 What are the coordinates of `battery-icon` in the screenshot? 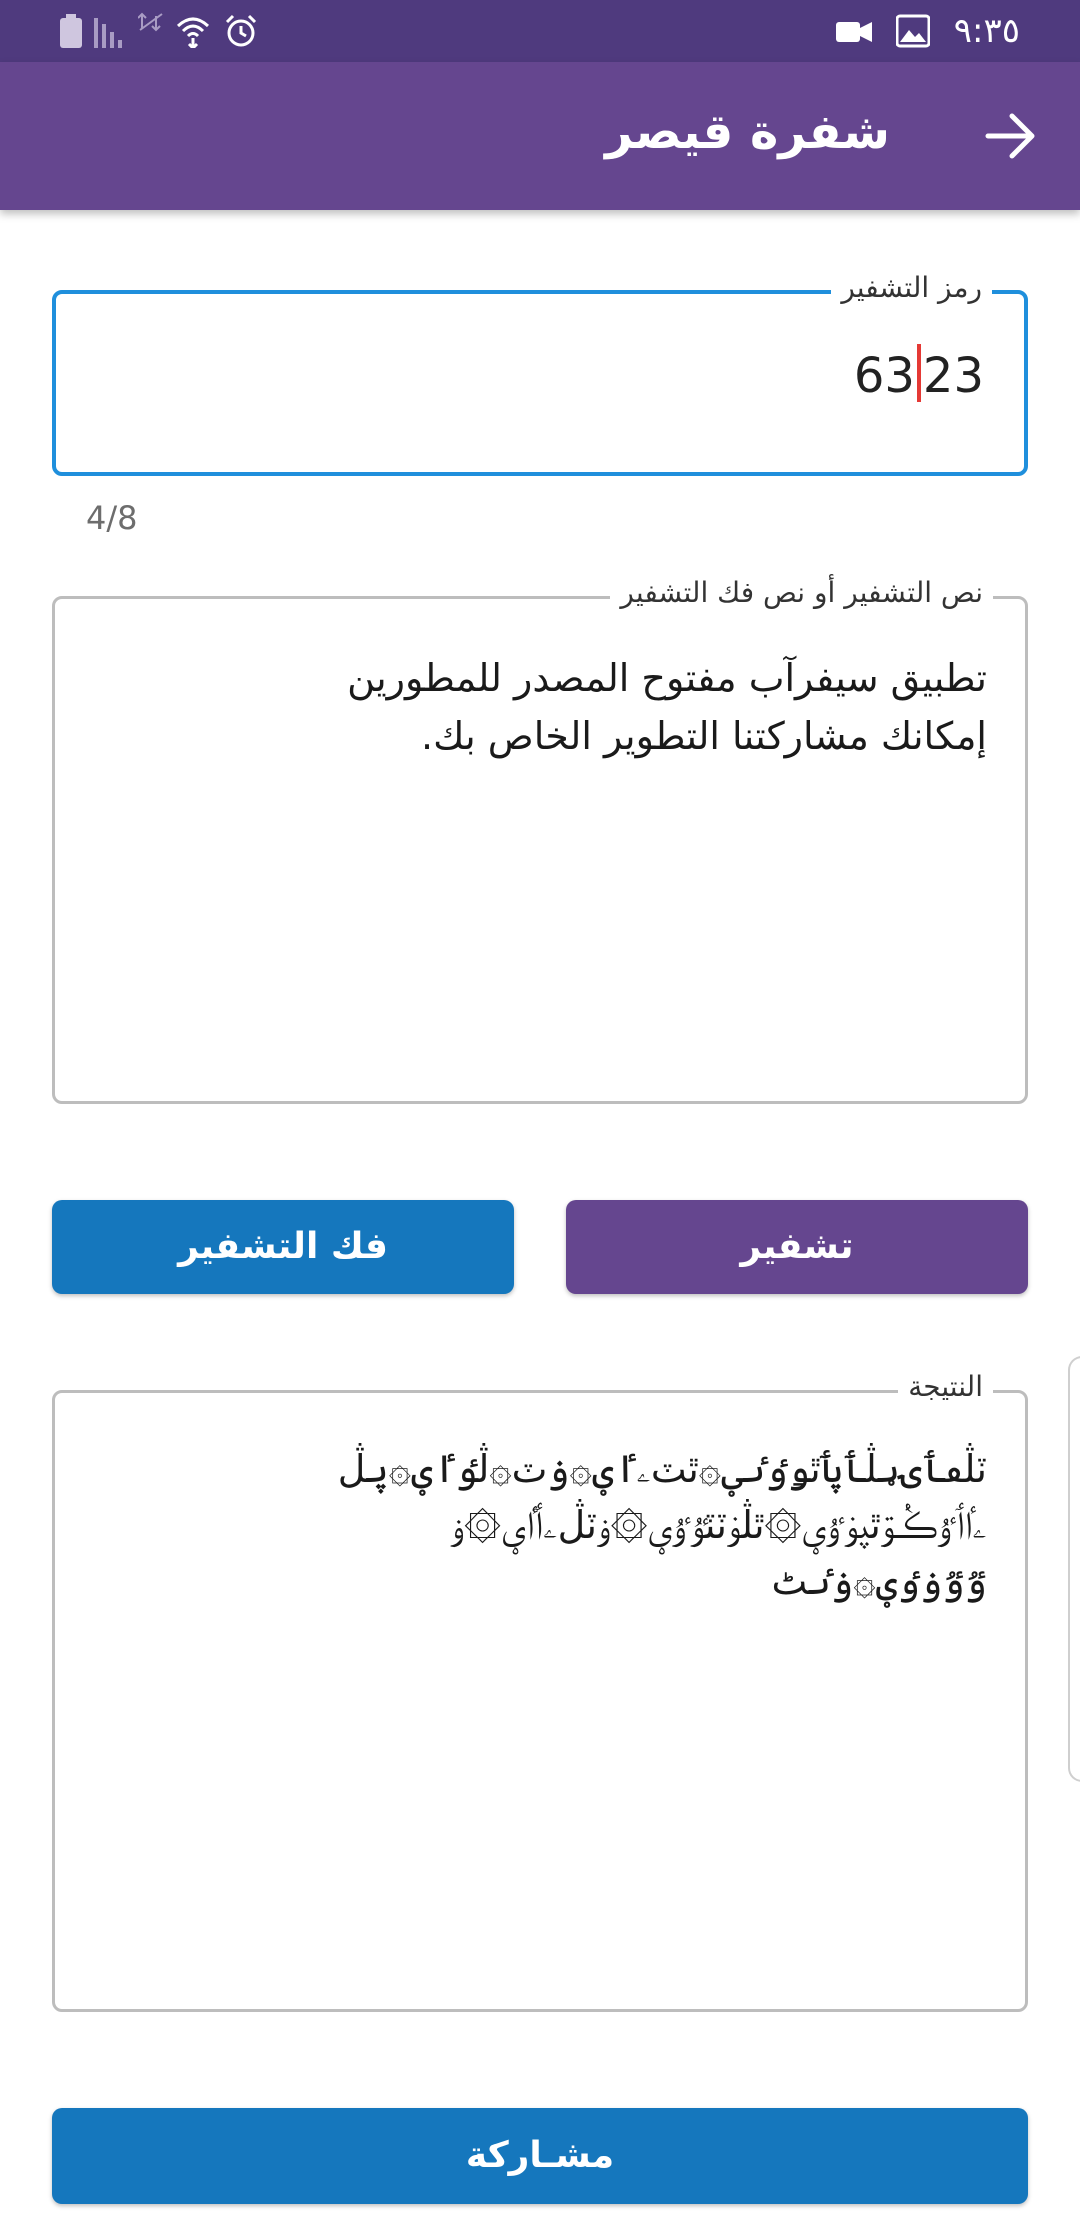 It's located at (71, 31).